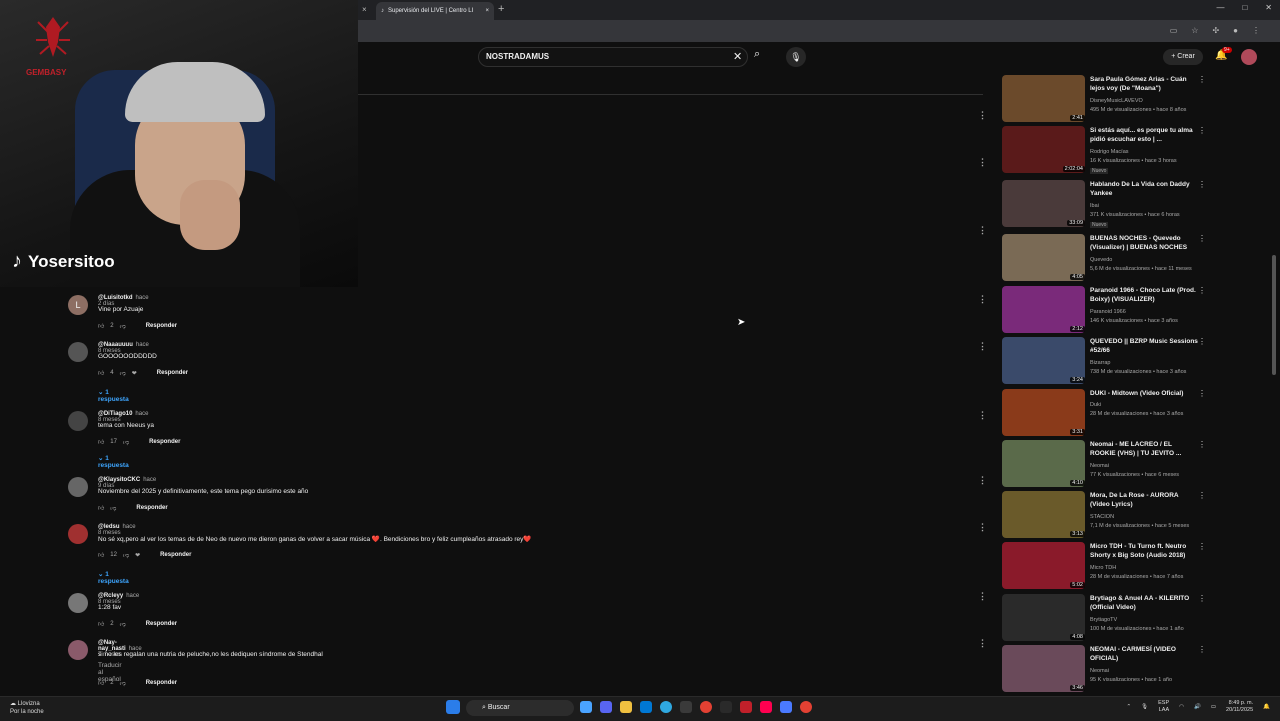 This screenshot has width=1280, height=721. I want to click on channel-name: Neomai, so click(1099, 466).